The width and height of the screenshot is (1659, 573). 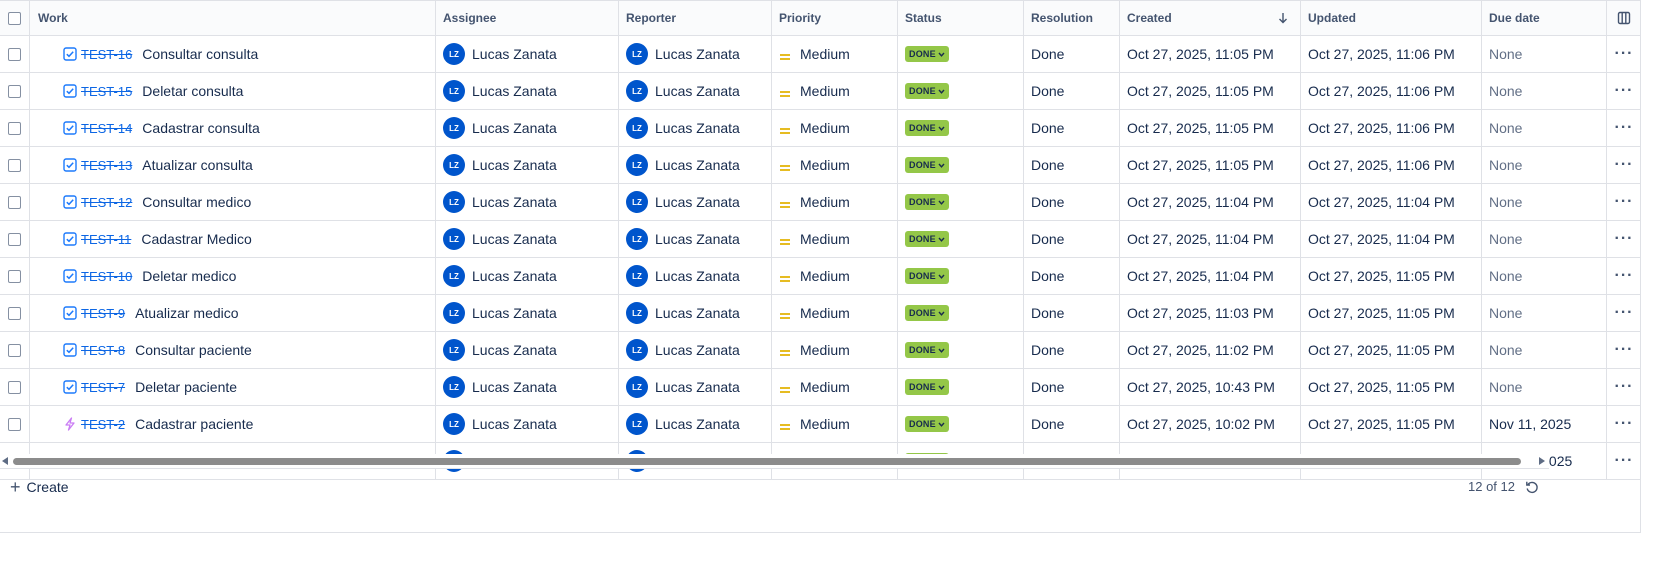 I want to click on work-item-summary: Consultar medico, so click(x=196, y=202).